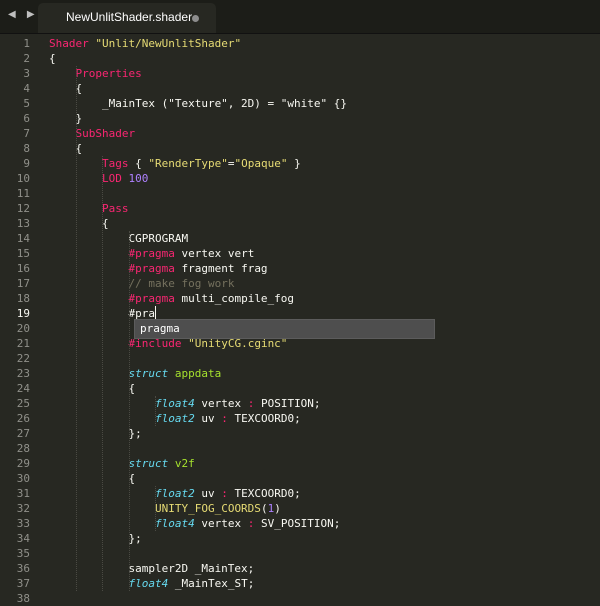 The width and height of the screenshot is (600, 606). Describe the element at coordinates (23, 388) in the screenshot. I see `line-number: 24` at that location.